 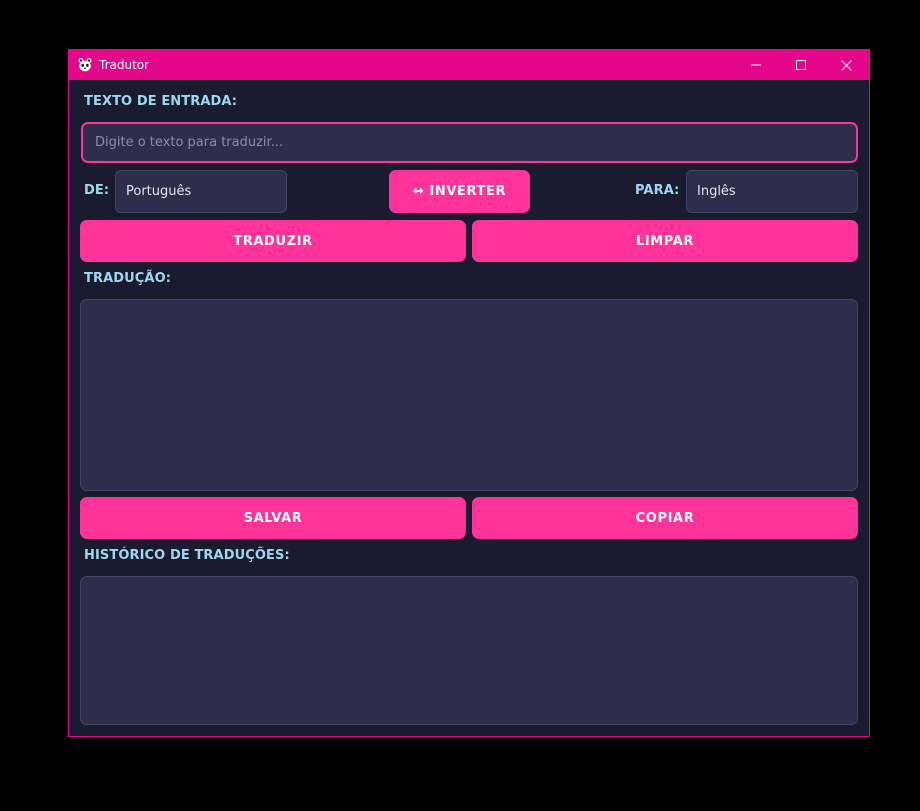 What do you see at coordinates (716, 191) in the screenshot?
I see `to-language-value: Inglês` at bounding box center [716, 191].